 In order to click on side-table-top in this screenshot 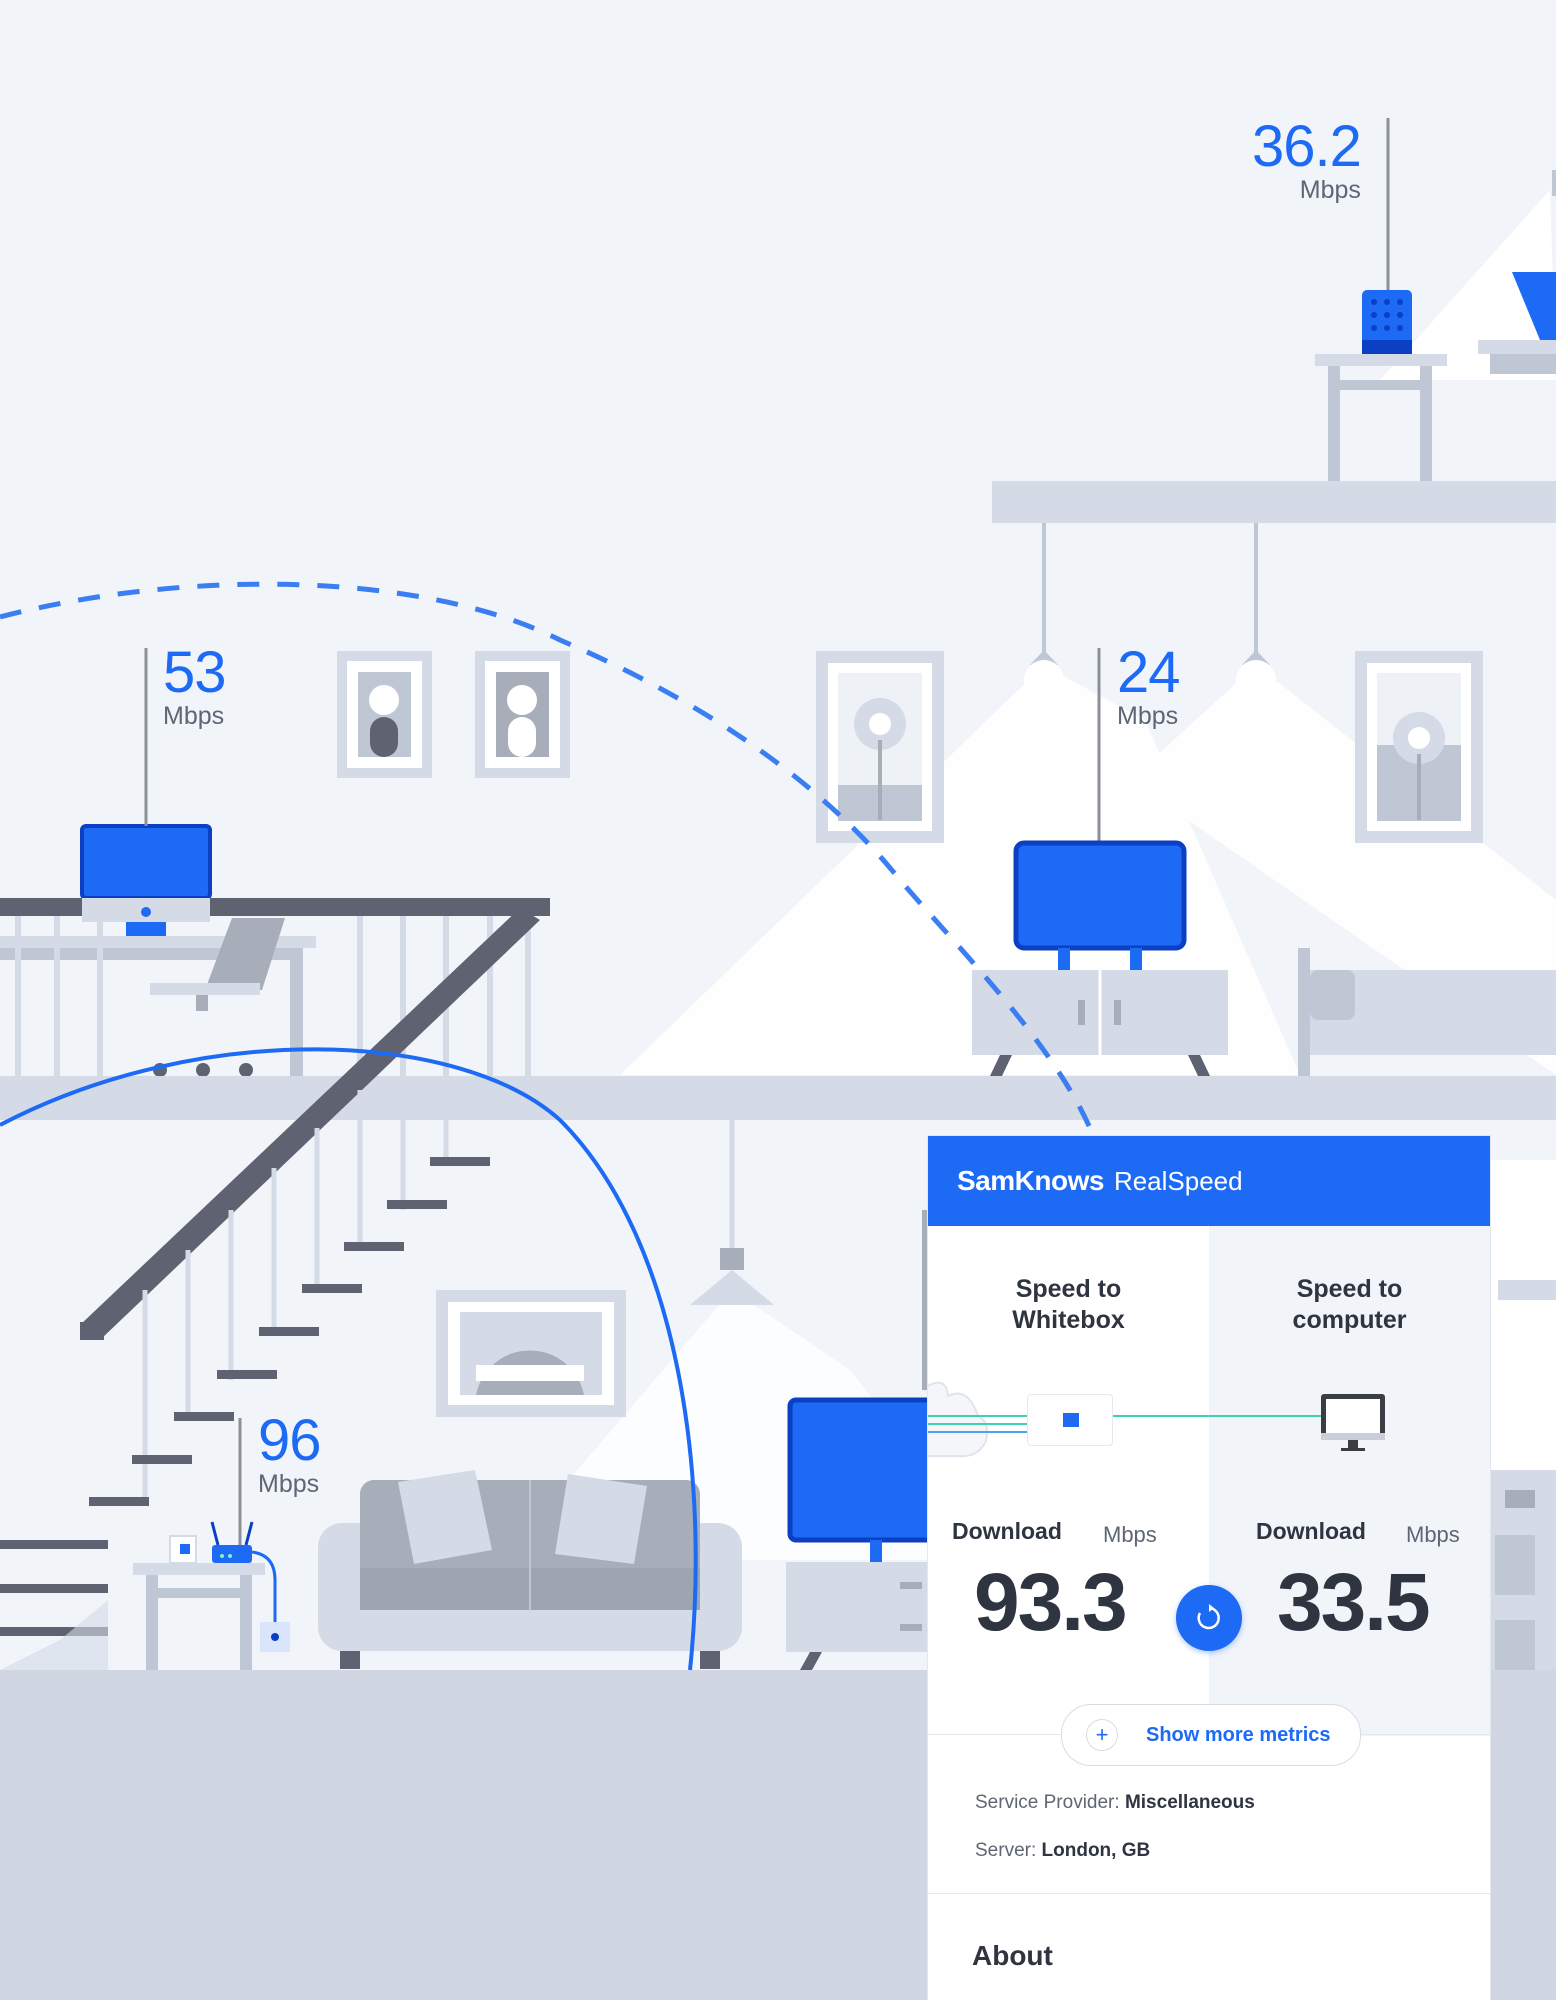, I will do `click(1381, 360)`.